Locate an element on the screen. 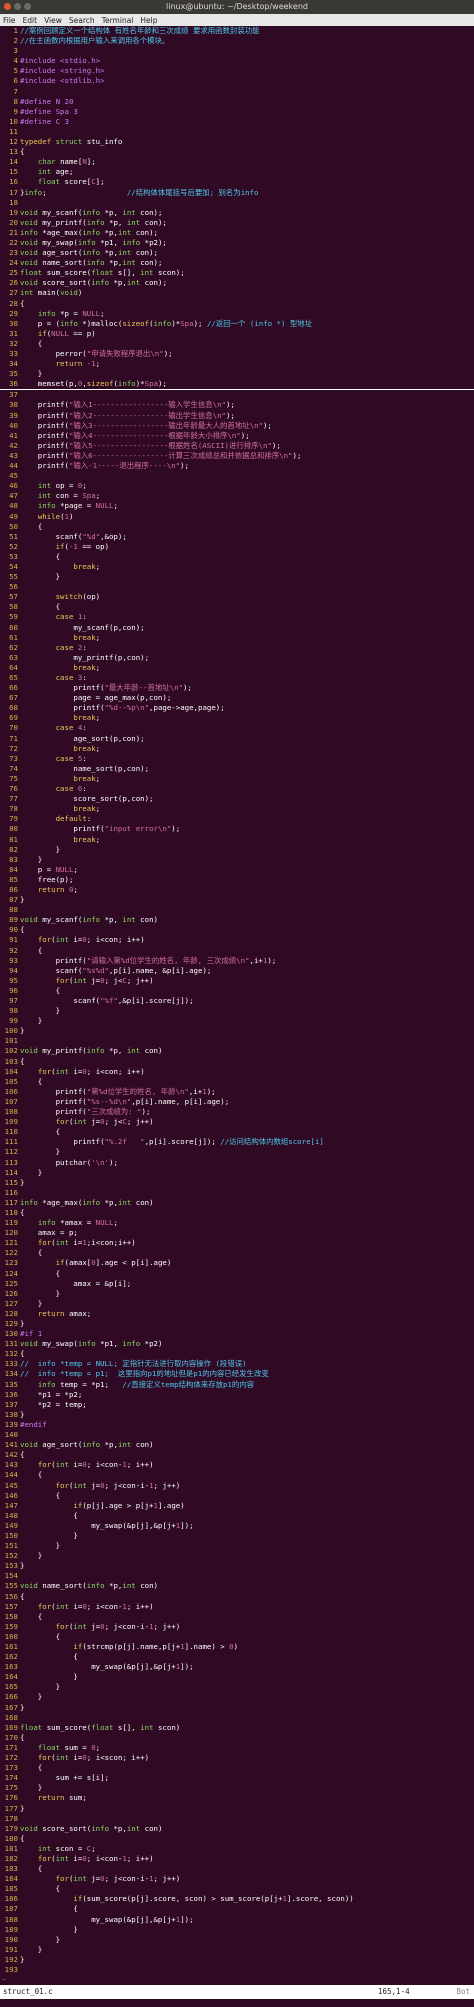  code-line: 75 break; is located at coordinates (237, 779).